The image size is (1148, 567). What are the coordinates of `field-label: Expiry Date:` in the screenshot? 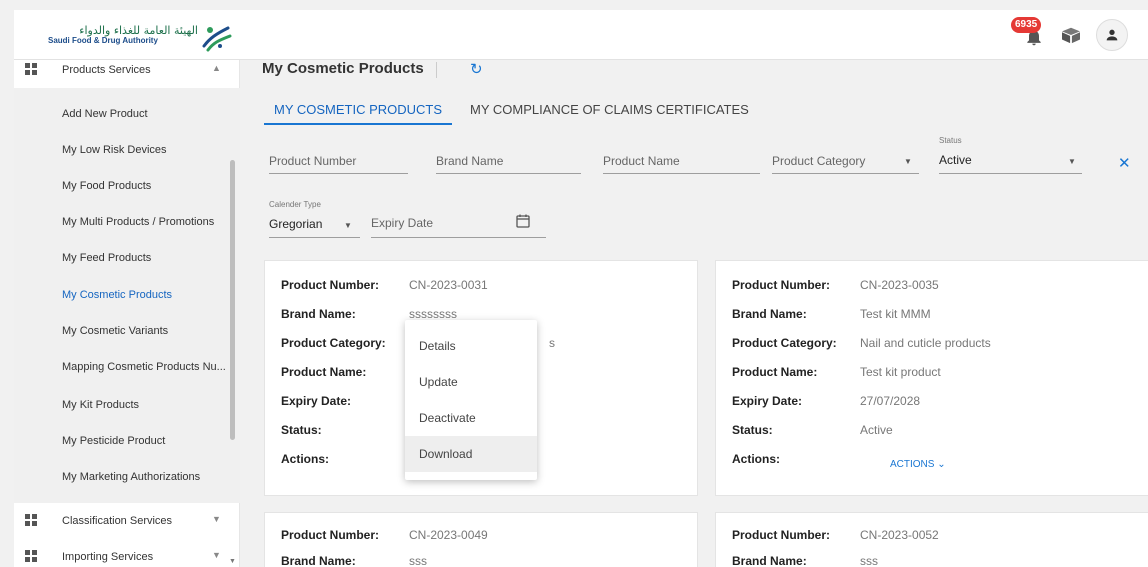 It's located at (316, 401).